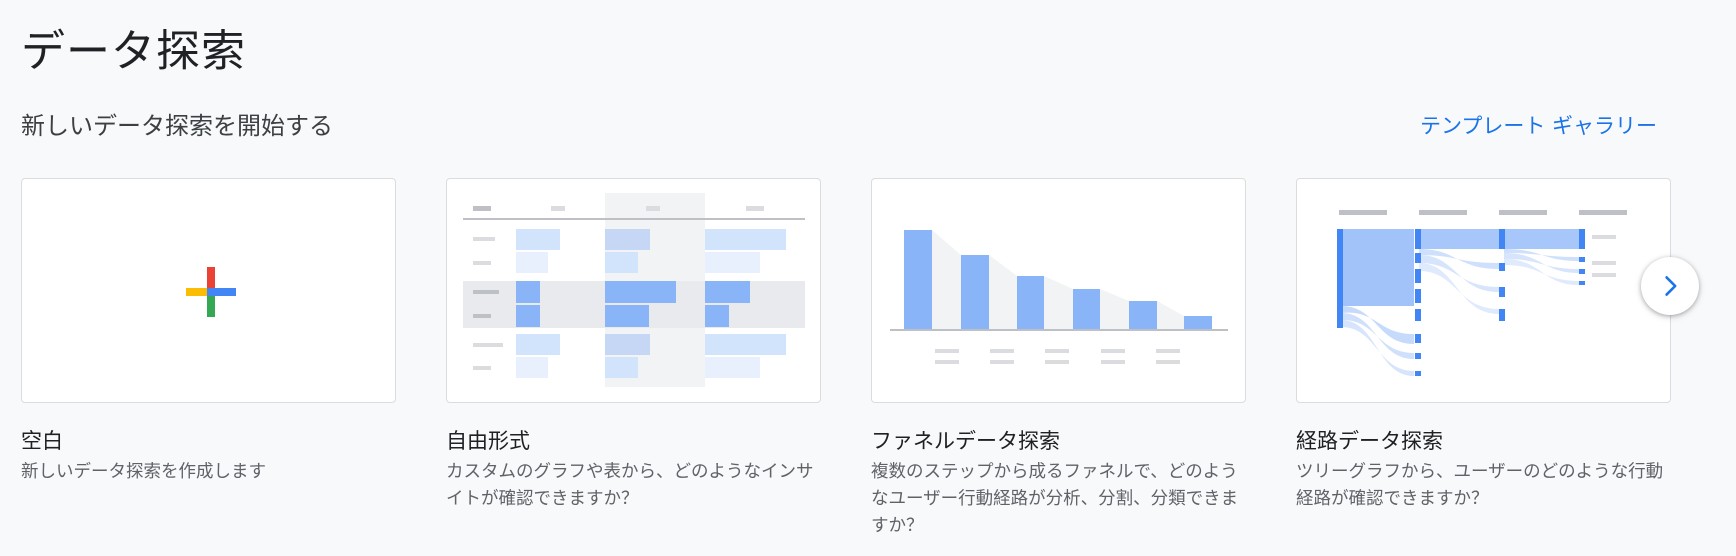 The width and height of the screenshot is (1736, 556). I want to click on card-free-form: 自由形式 カスタムのグラフや表から、どのようなインサイトが確認できますか？, so click(633, 345).